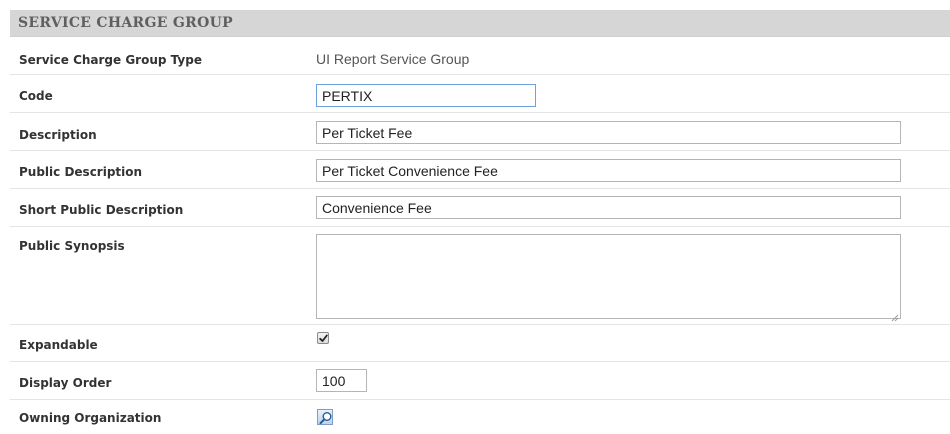 The width and height of the screenshot is (950, 434). I want to click on checkmark-icon, so click(323, 338).